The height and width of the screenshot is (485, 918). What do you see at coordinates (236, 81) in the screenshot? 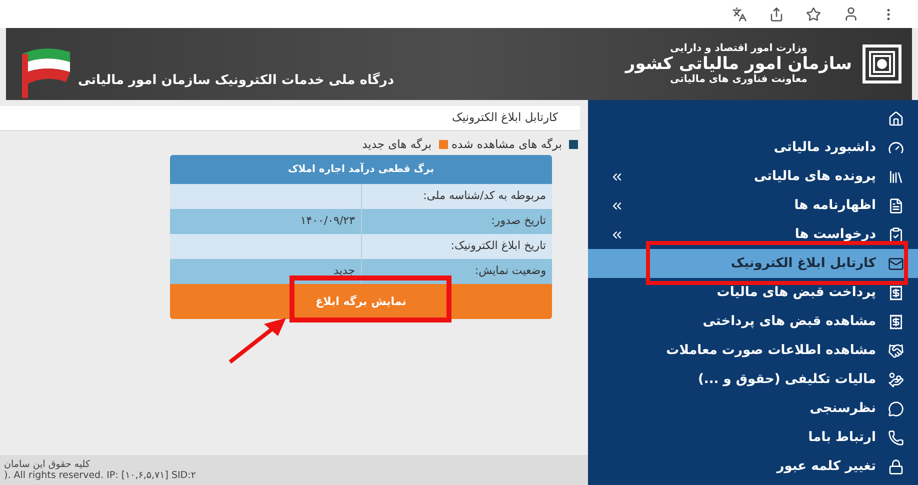
I see `portal-title: درگاه ملی خدمات الکترونیک سازمان امور مالیاتی` at bounding box center [236, 81].